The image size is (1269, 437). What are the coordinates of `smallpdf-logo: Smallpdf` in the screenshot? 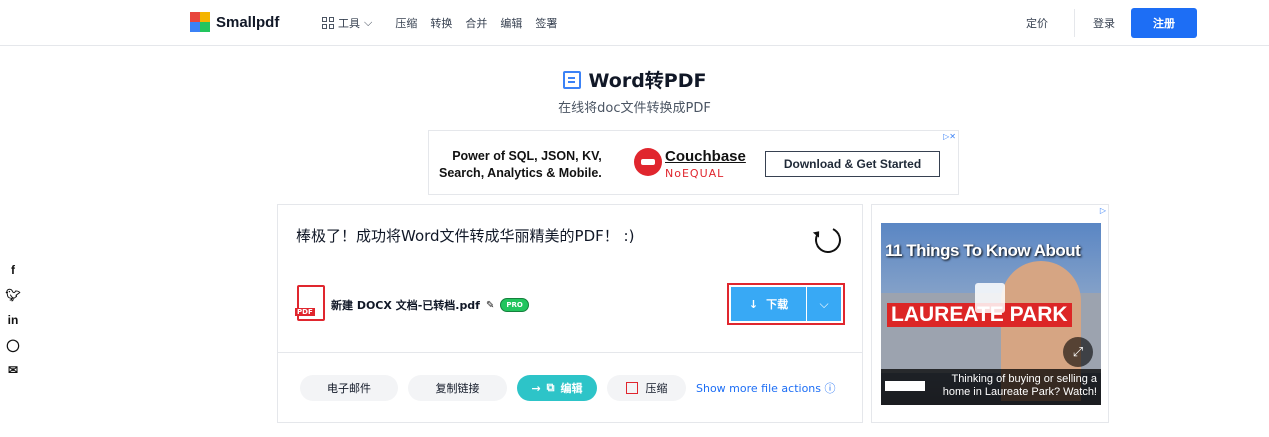 It's located at (234, 22).